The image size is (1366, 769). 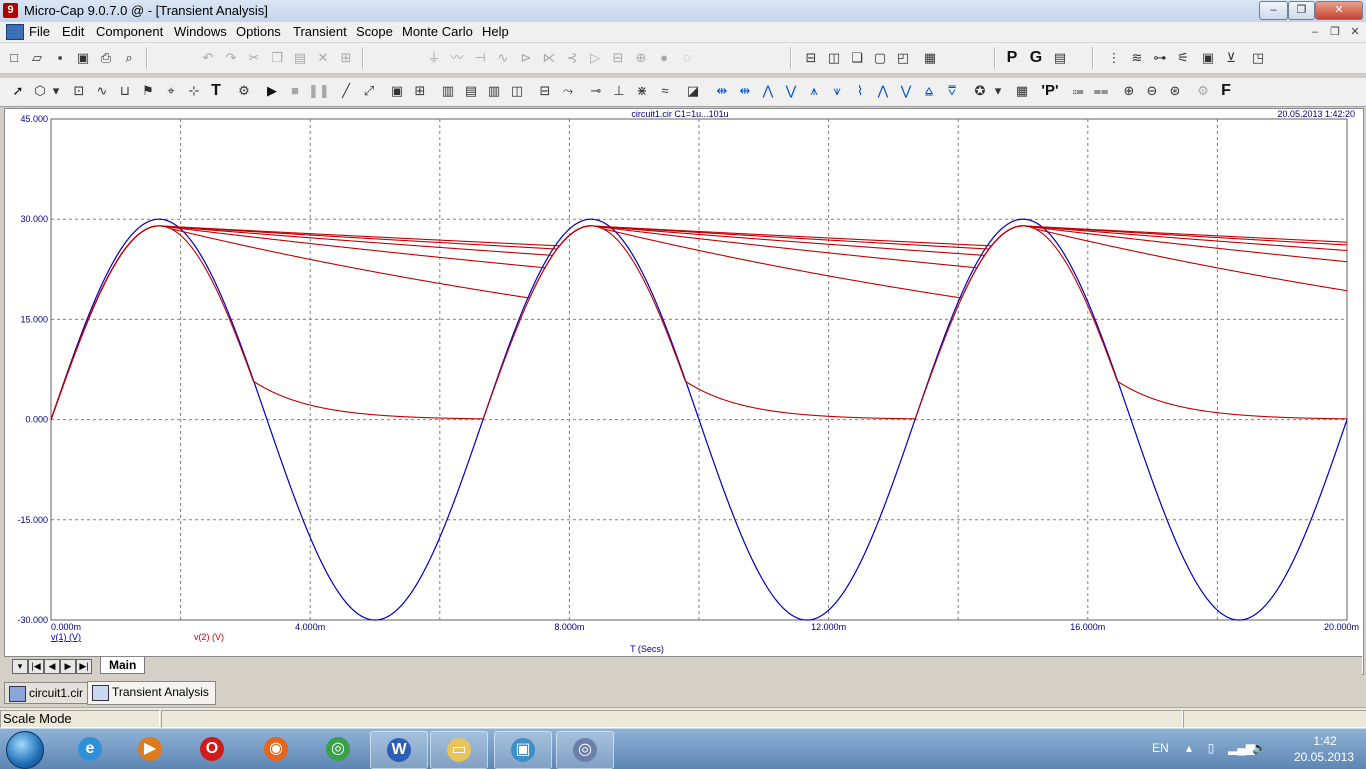 I want to click on prev-tab-icon: ◀, so click(x=52, y=666).